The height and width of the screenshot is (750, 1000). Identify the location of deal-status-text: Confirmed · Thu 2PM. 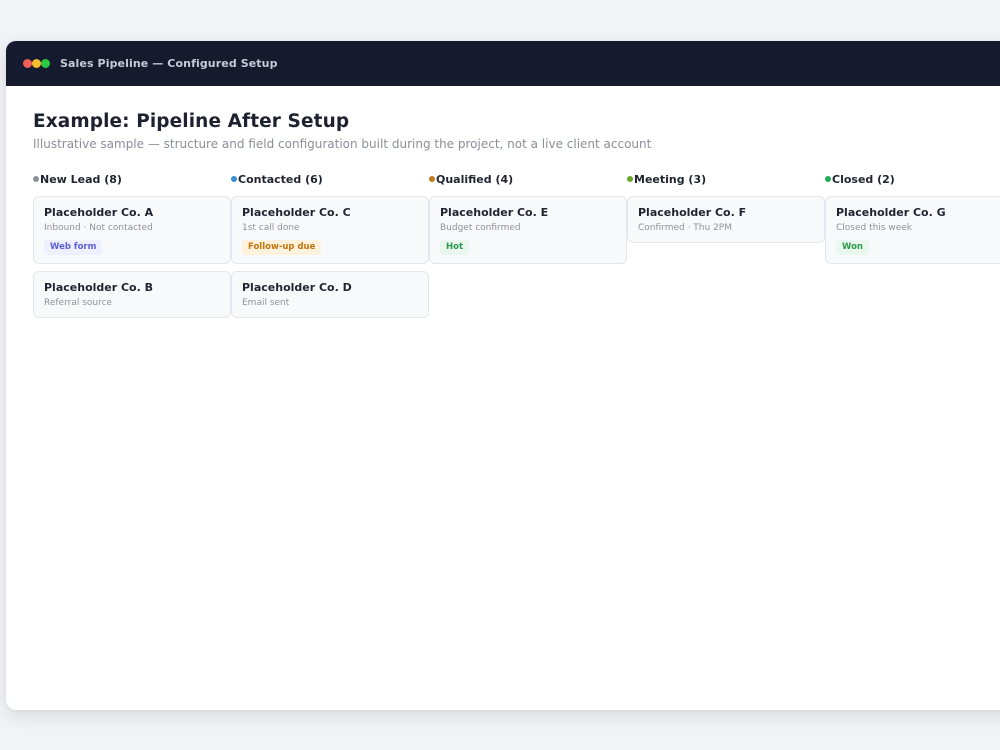
(685, 228).